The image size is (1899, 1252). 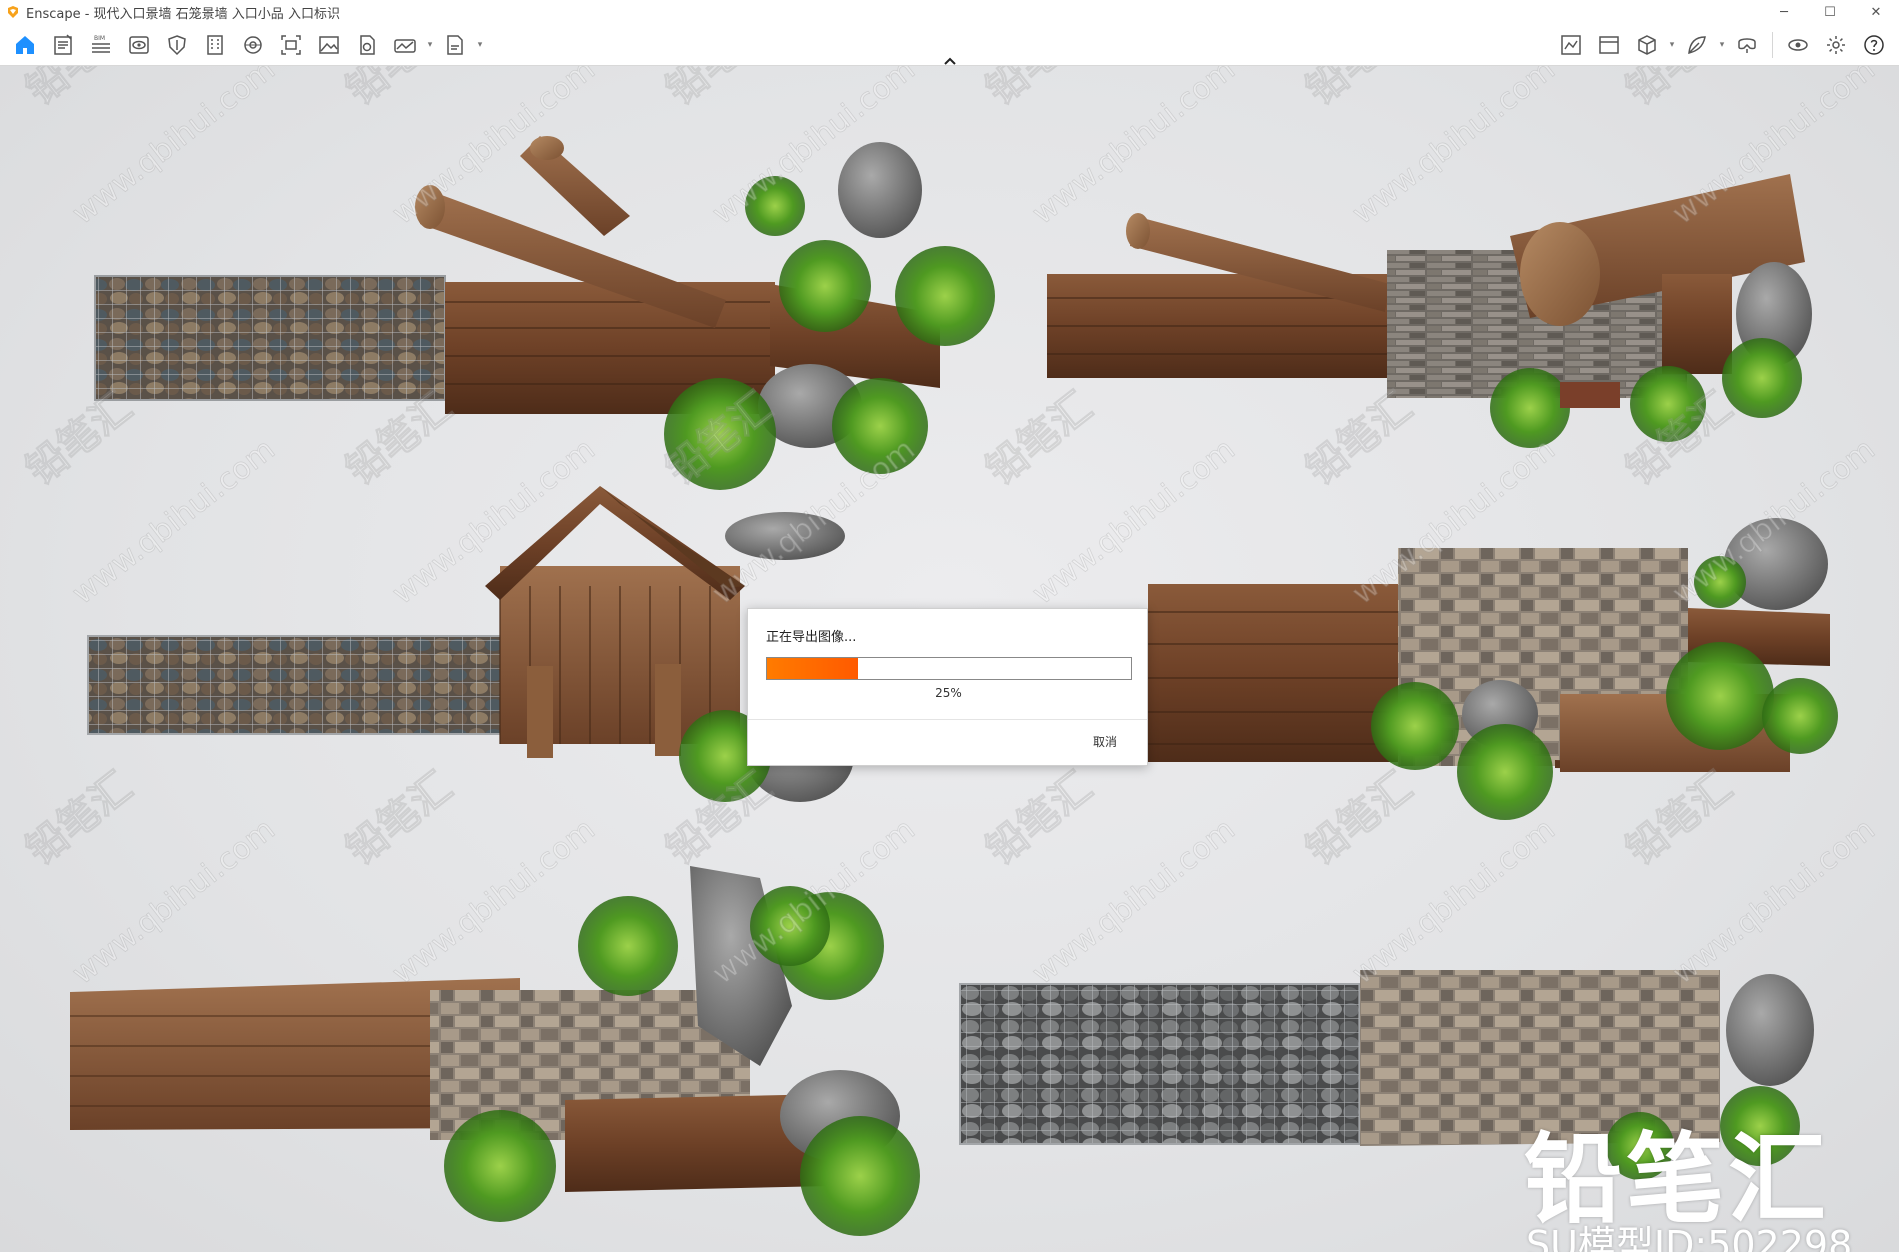 I want to click on eye-view-icon, so click(x=139, y=45).